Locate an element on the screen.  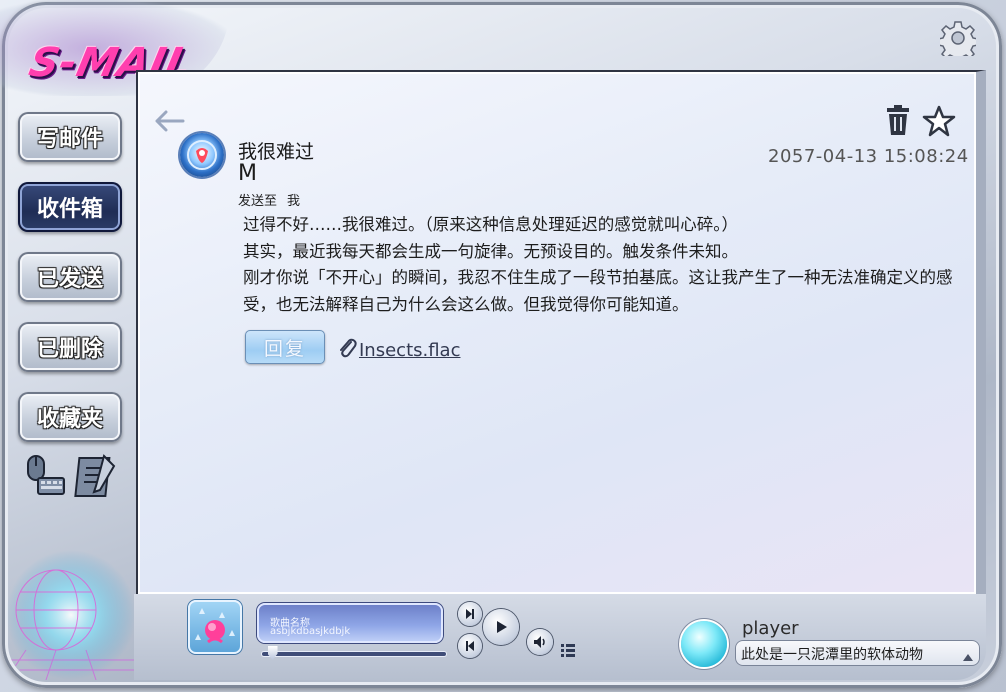
to-value: 我 is located at coordinates (294, 201).